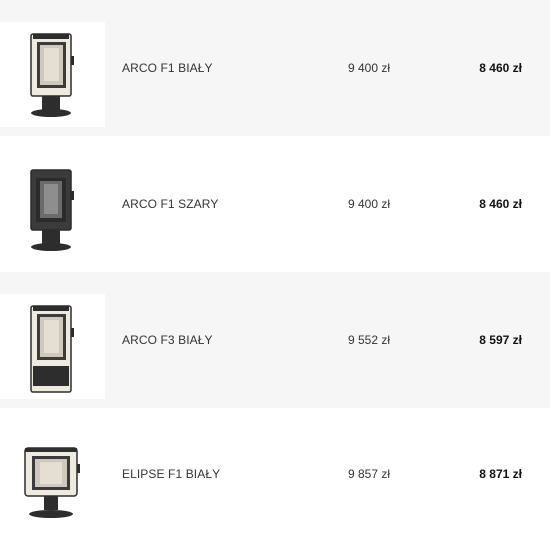 Image resolution: width=550 pixels, height=541 pixels. What do you see at coordinates (369, 474) in the screenshot?
I see `product-old-price: 9 857 zł` at bounding box center [369, 474].